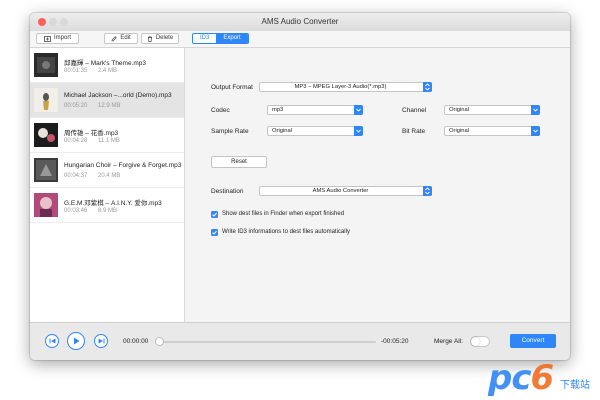 This screenshot has width=600, height=400. What do you see at coordinates (76, 106) in the screenshot?
I see `track-duration: 00:05:20` at bounding box center [76, 106].